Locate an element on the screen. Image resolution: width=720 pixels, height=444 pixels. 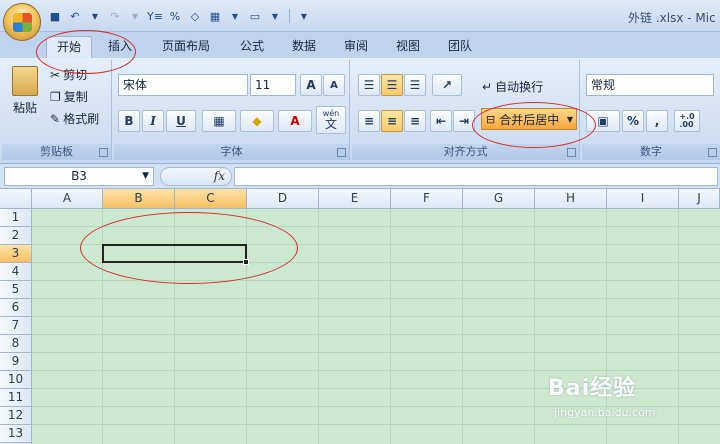
clipboard-group: 粘贴 ✂ 剪切 ❐ 复制 ✎ 格式刷 剪贴板 is located at coordinates (57, 110).